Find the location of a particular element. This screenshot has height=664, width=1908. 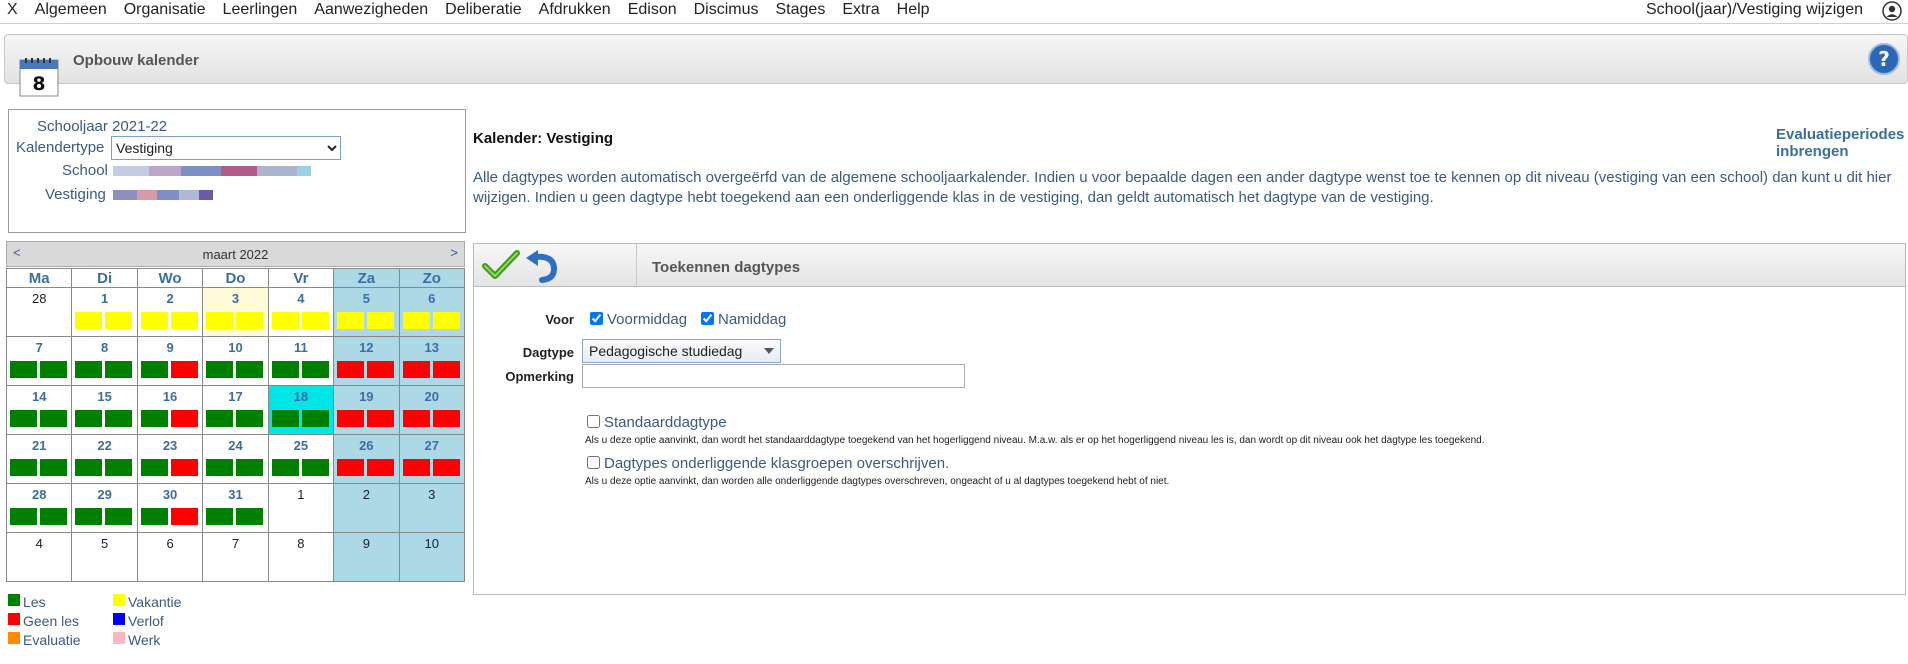

calendar-day: 23 is located at coordinates (170, 459).